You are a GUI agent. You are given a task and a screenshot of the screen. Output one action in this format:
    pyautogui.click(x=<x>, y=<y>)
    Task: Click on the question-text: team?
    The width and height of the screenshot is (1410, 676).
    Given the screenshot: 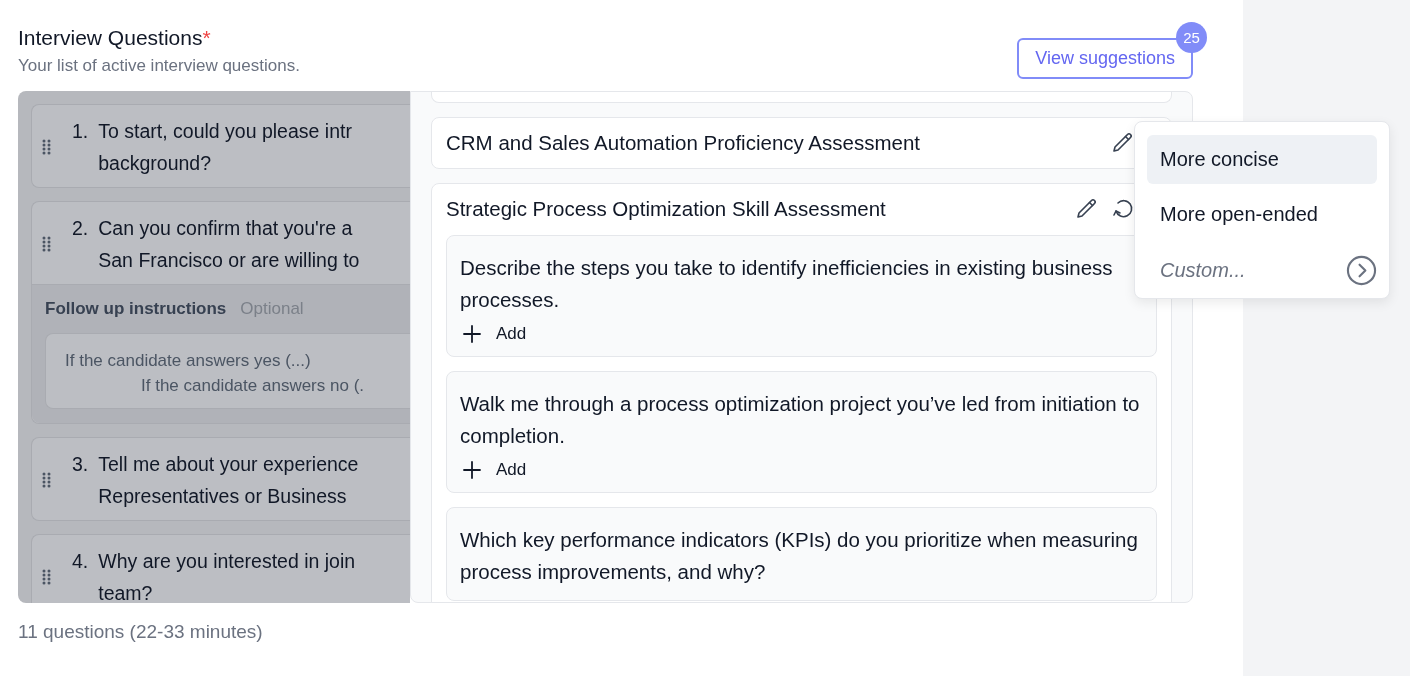 What is the action you would take?
    pyautogui.click(x=126, y=592)
    